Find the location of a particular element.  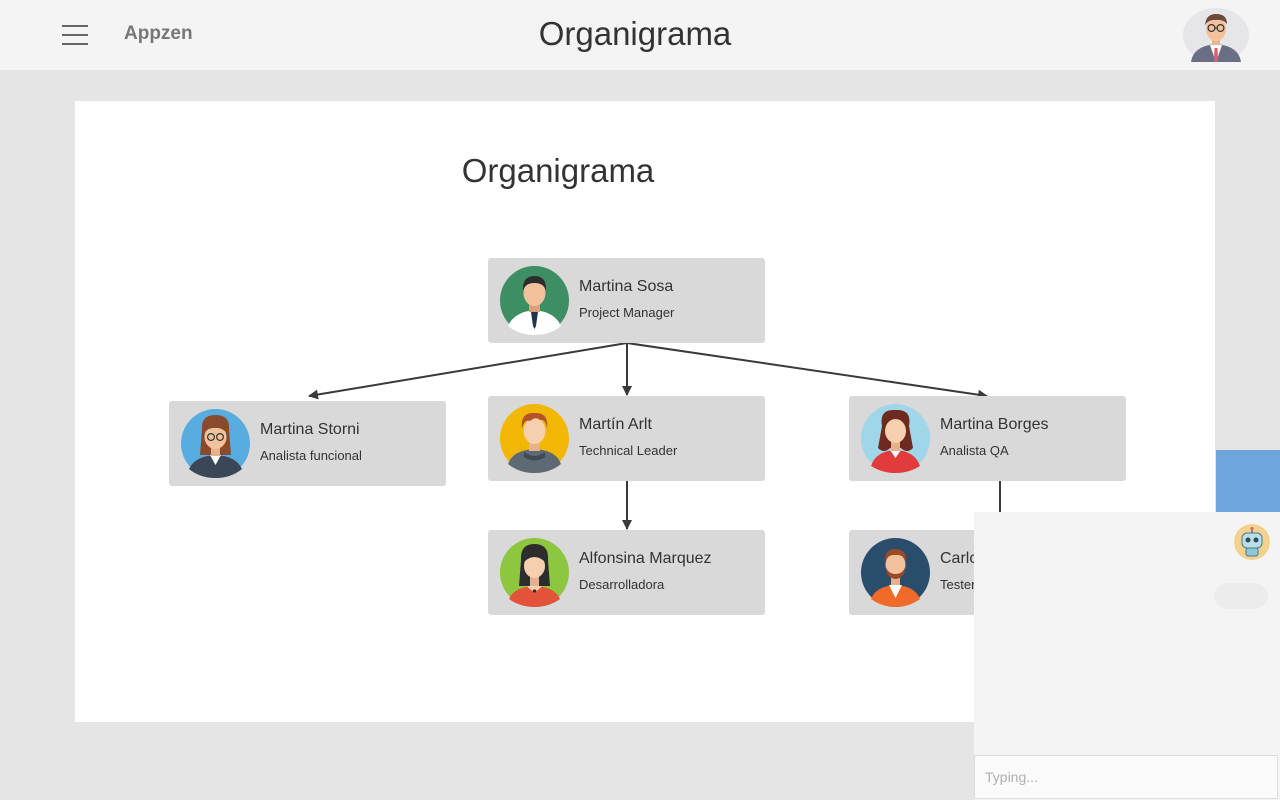

node-name: Martina Sosa is located at coordinates (626, 286).